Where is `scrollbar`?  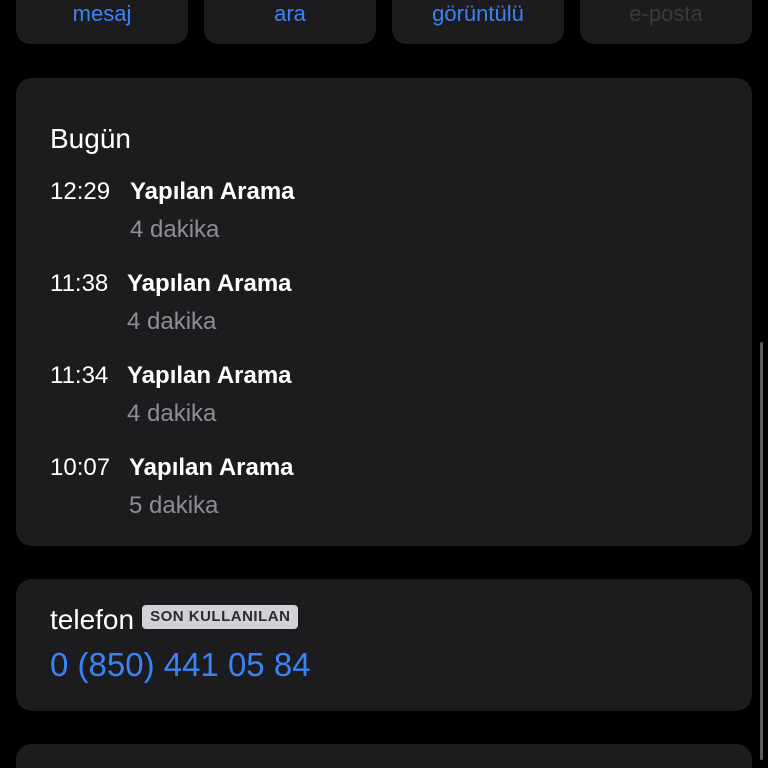 scrollbar is located at coordinates (761, 551).